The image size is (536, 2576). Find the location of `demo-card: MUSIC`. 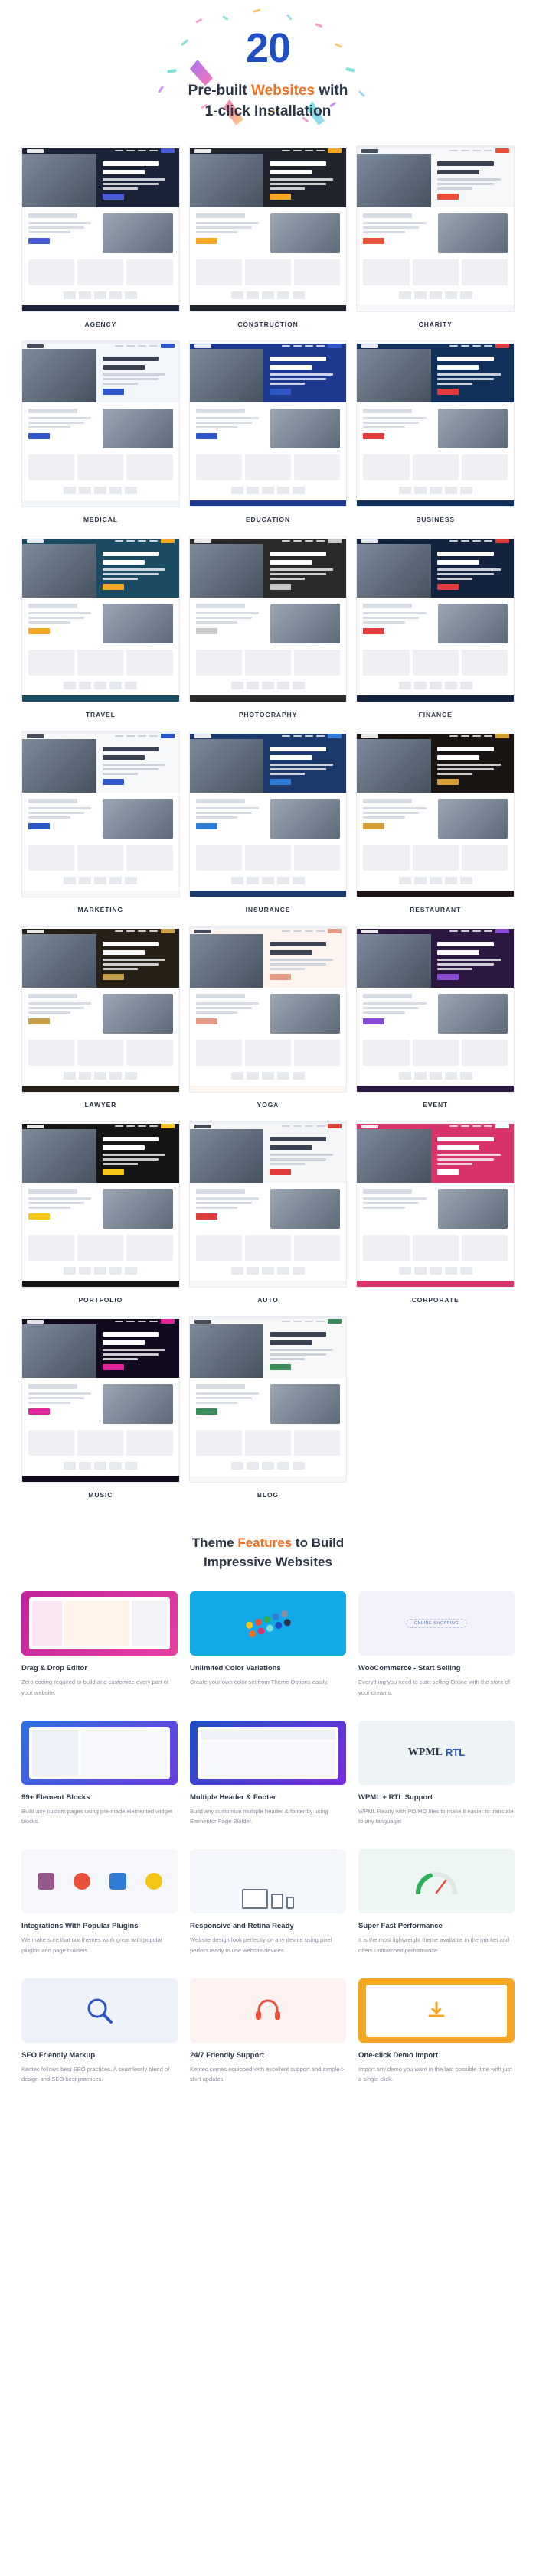

demo-card: MUSIC is located at coordinates (100, 1408).